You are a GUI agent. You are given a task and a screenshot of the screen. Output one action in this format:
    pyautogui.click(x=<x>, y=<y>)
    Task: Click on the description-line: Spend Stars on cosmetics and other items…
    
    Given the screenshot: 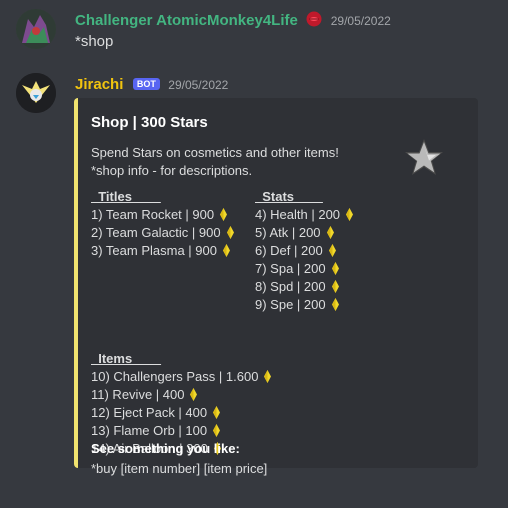 What is the action you would take?
    pyautogui.click(x=215, y=152)
    